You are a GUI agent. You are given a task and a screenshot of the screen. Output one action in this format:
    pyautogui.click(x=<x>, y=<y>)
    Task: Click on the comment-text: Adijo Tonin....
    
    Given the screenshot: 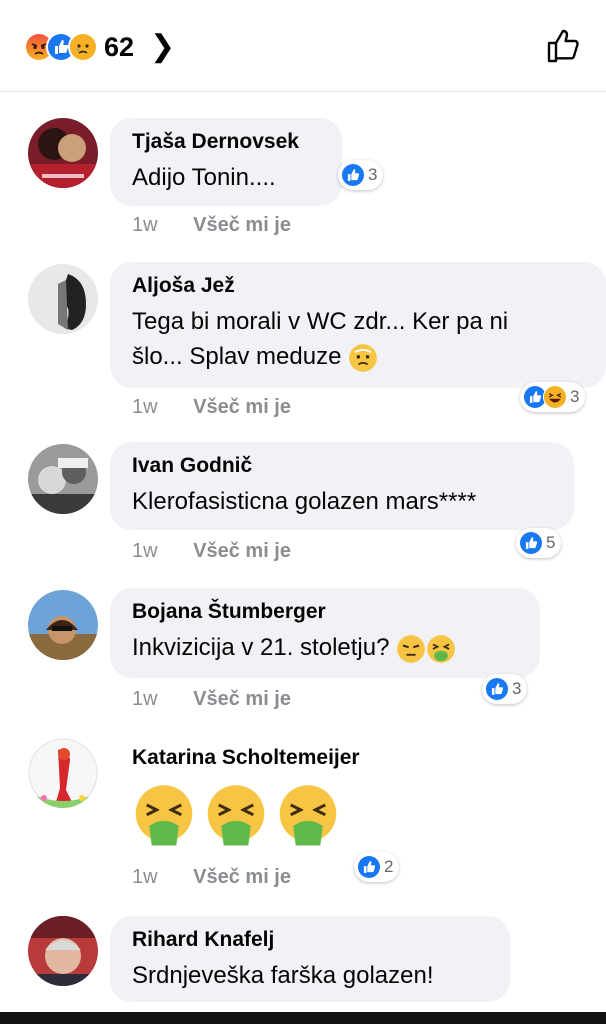 What is the action you would take?
    pyautogui.click(x=204, y=177)
    